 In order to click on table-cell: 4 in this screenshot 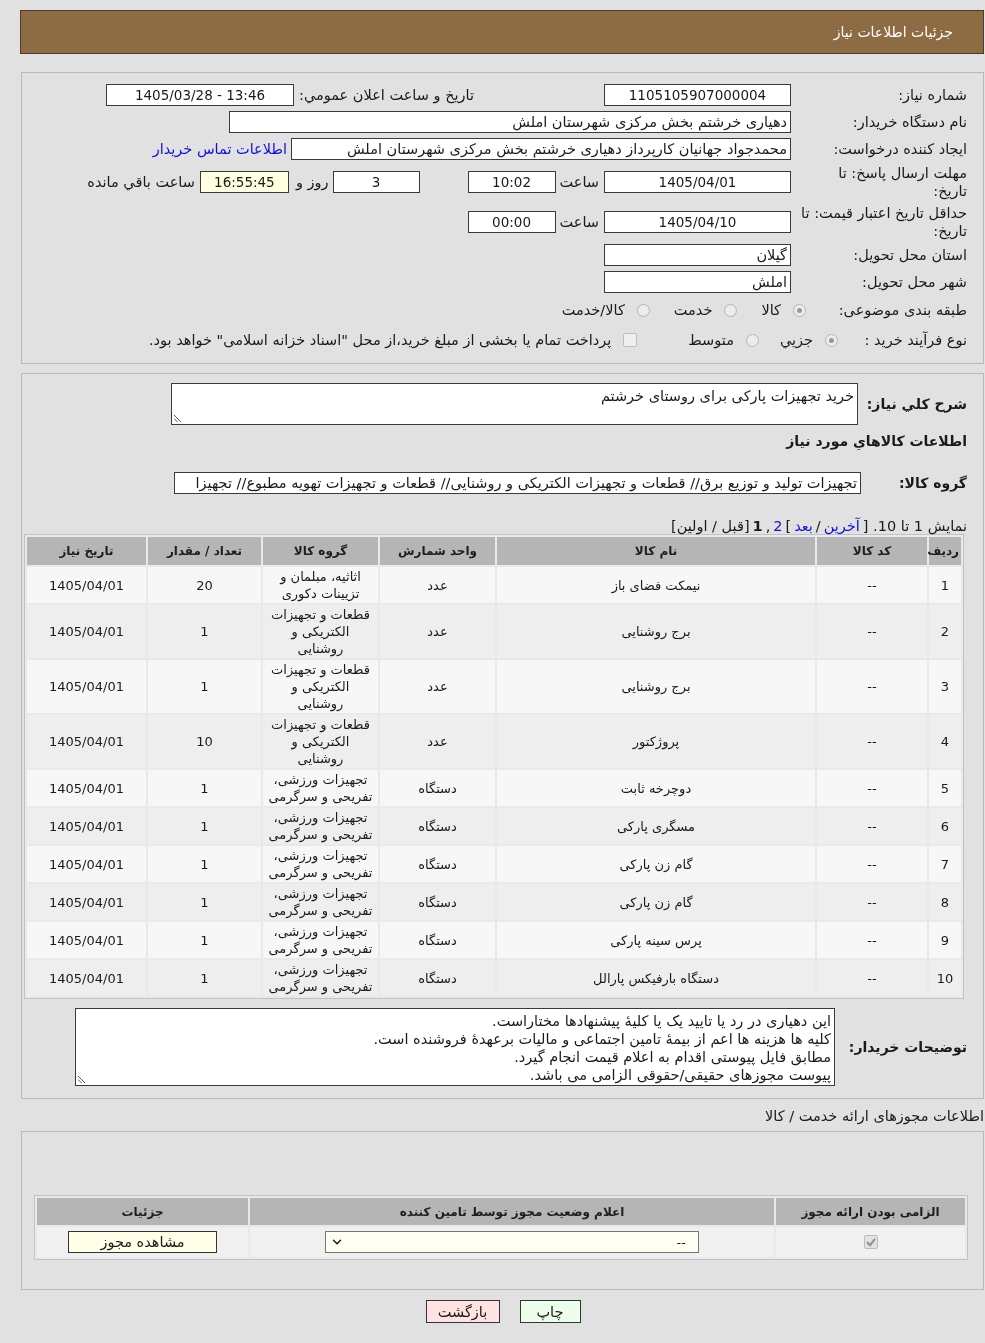, I will do `click(945, 741)`.